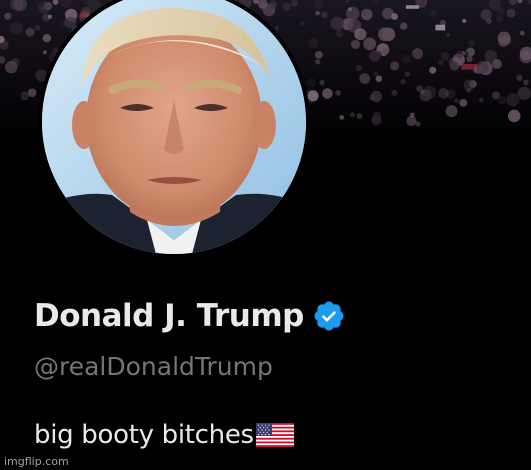 The width and height of the screenshot is (531, 470). Describe the element at coordinates (144, 435) in the screenshot. I see `bio-text: big booty bitches` at that location.